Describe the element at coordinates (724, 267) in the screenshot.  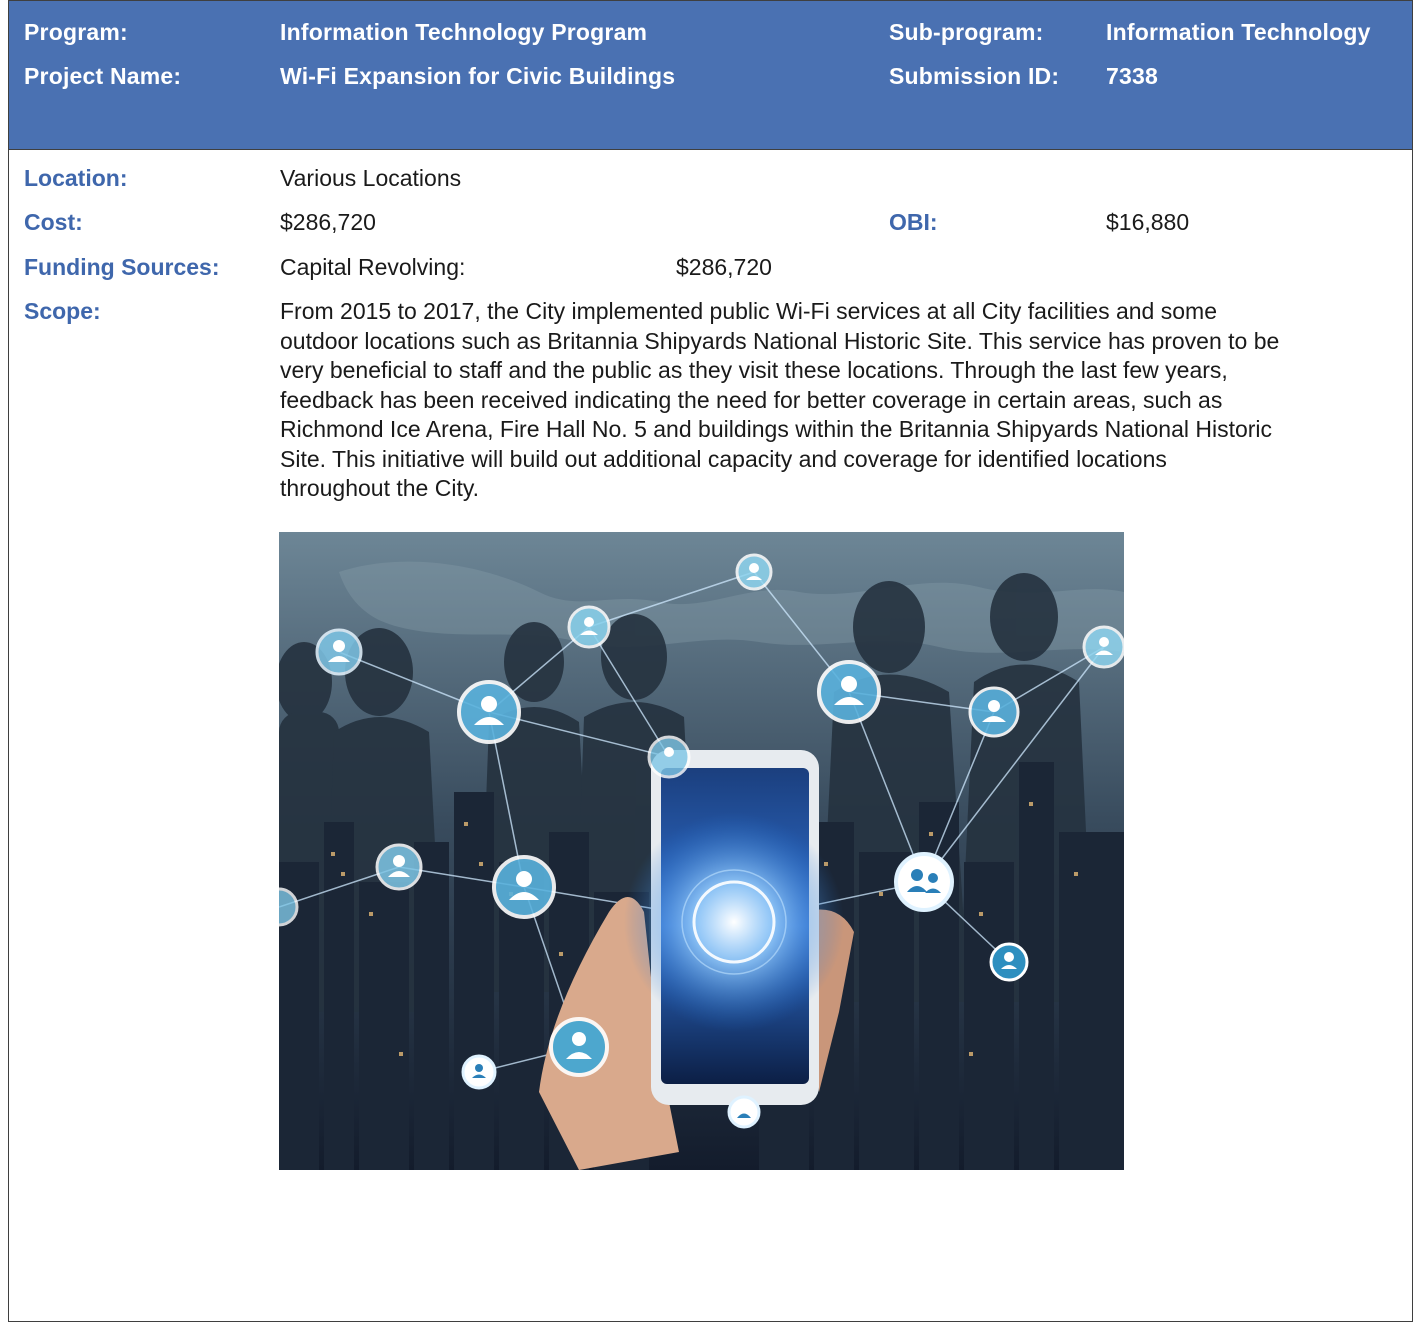
I see `funding-source-amount: $286,720` at that location.